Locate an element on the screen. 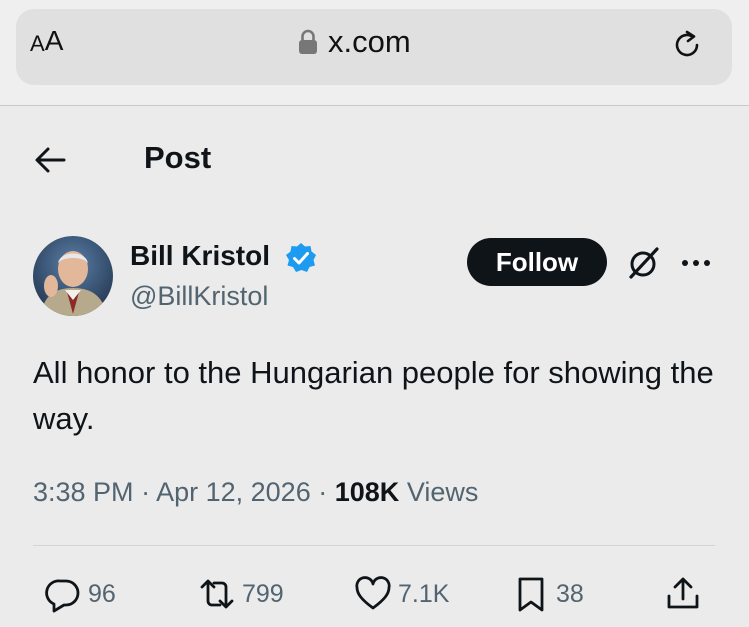 This screenshot has width=749, height=627. like-button: 7.1K is located at coordinates (401, 594).